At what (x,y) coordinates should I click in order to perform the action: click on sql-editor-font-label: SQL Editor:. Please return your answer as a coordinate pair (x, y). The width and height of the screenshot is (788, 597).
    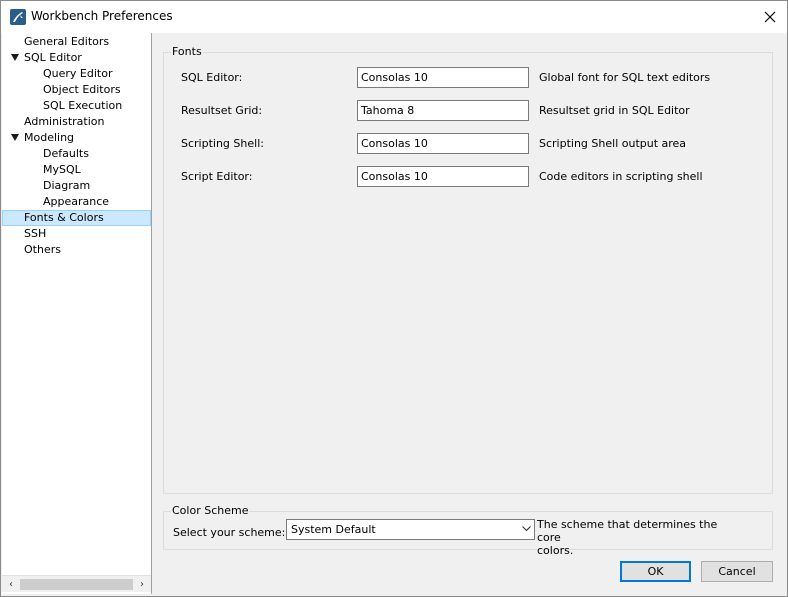
    Looking at the image, I should click on (212, 77).